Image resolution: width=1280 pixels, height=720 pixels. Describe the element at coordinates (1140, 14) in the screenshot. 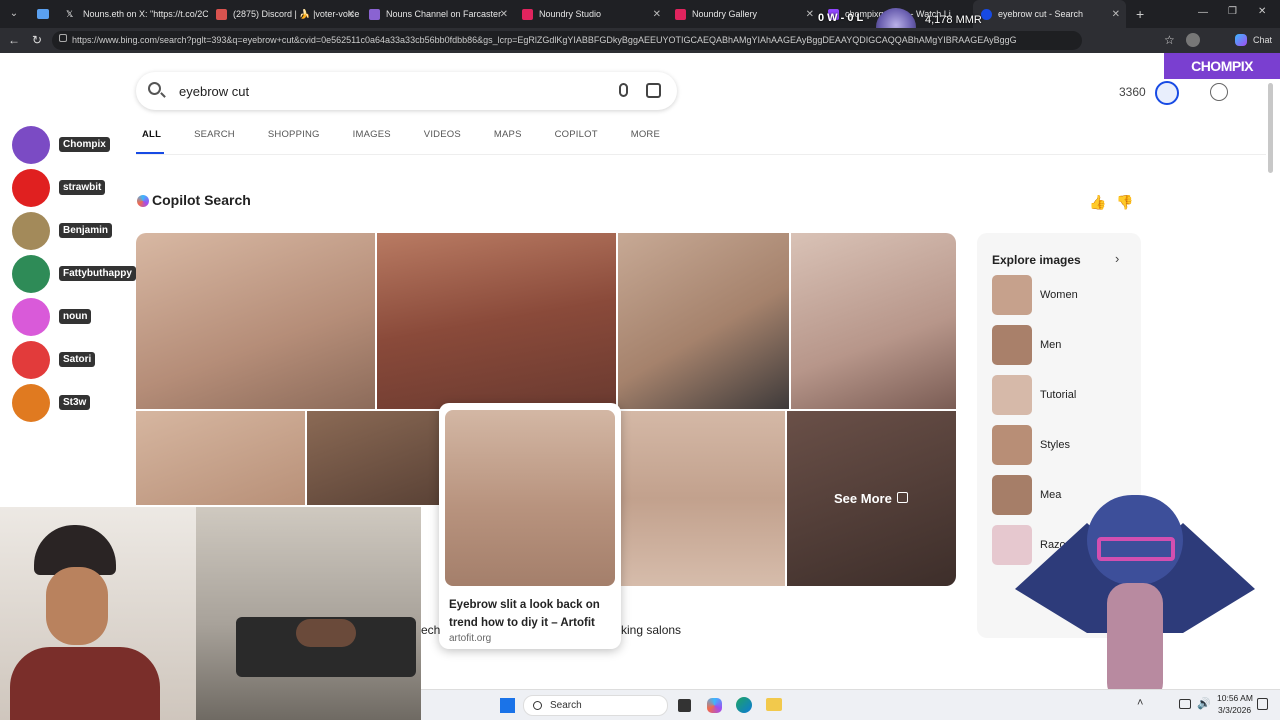

I see `new-tab-button: +` at that location.